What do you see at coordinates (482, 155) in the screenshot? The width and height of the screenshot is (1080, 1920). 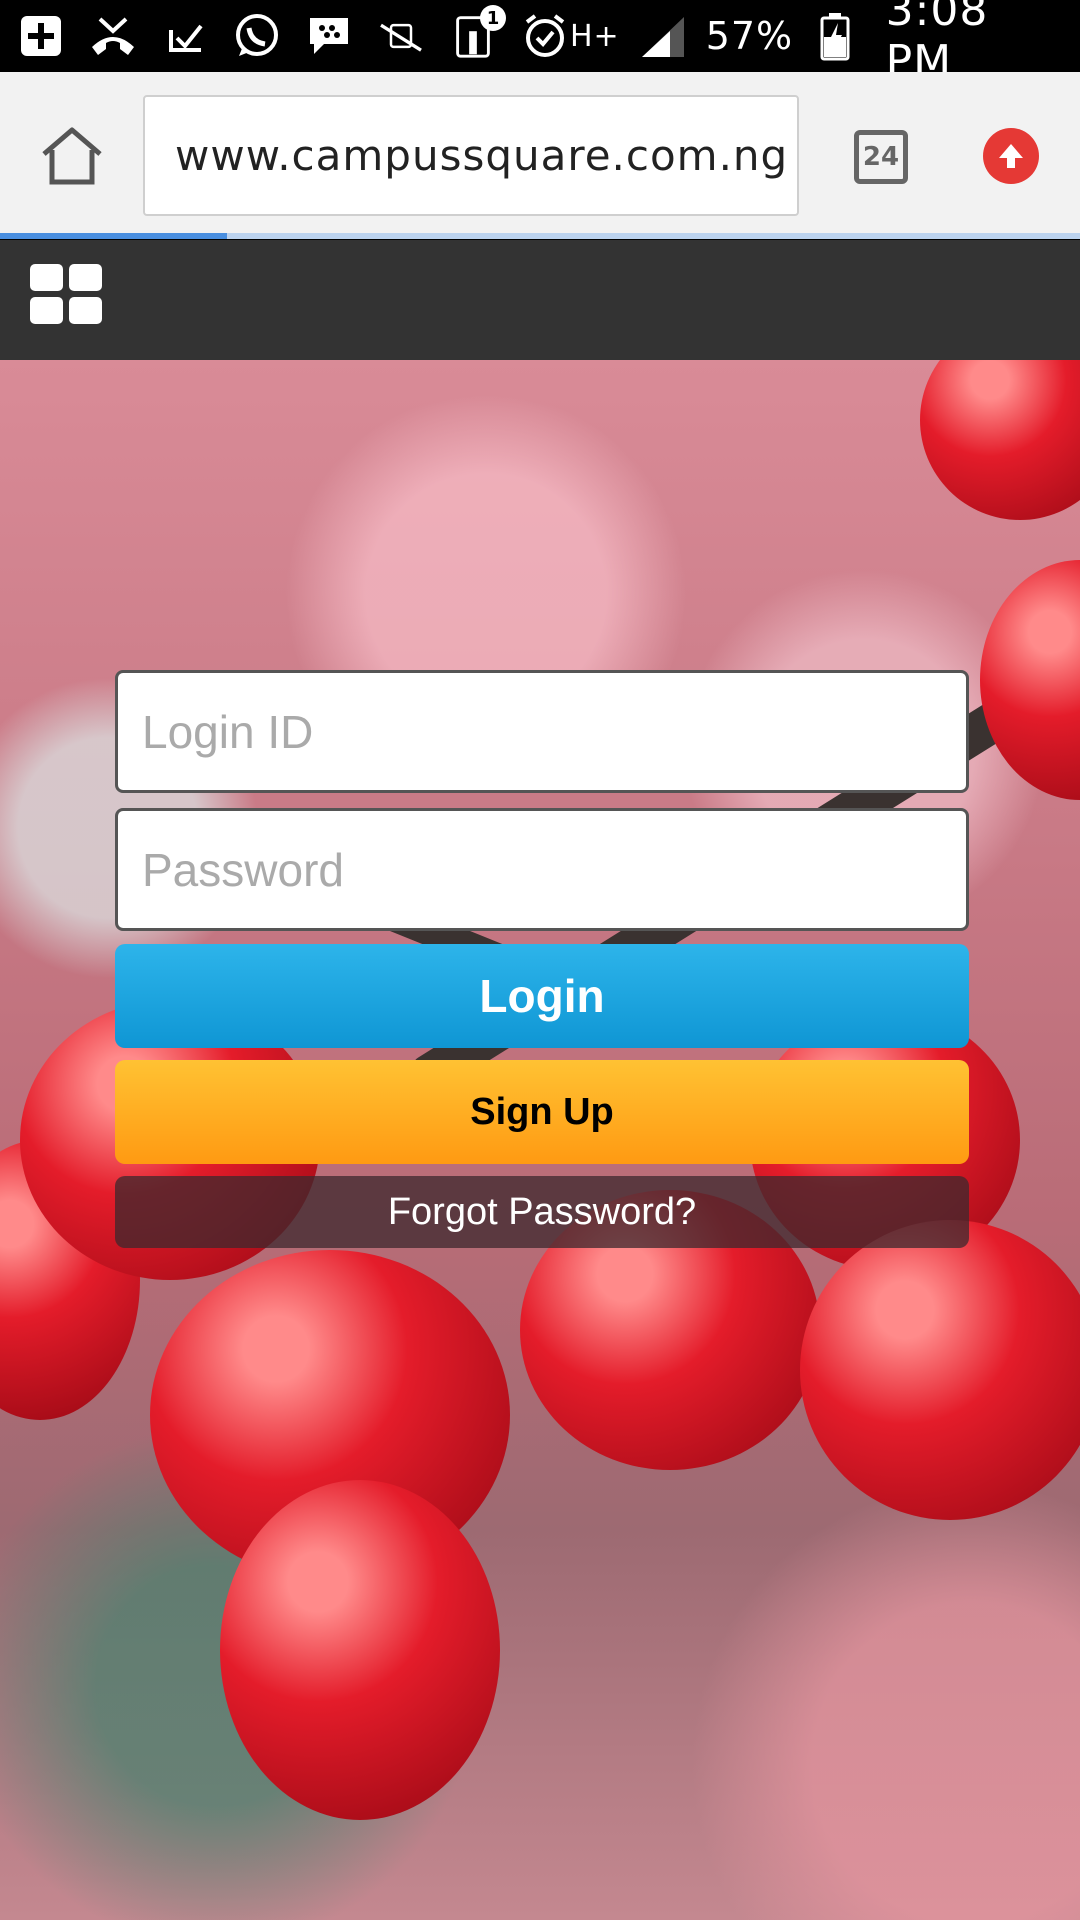 I see `url-text: www.campussquare.com.ng` at bounding box center [482, 155].